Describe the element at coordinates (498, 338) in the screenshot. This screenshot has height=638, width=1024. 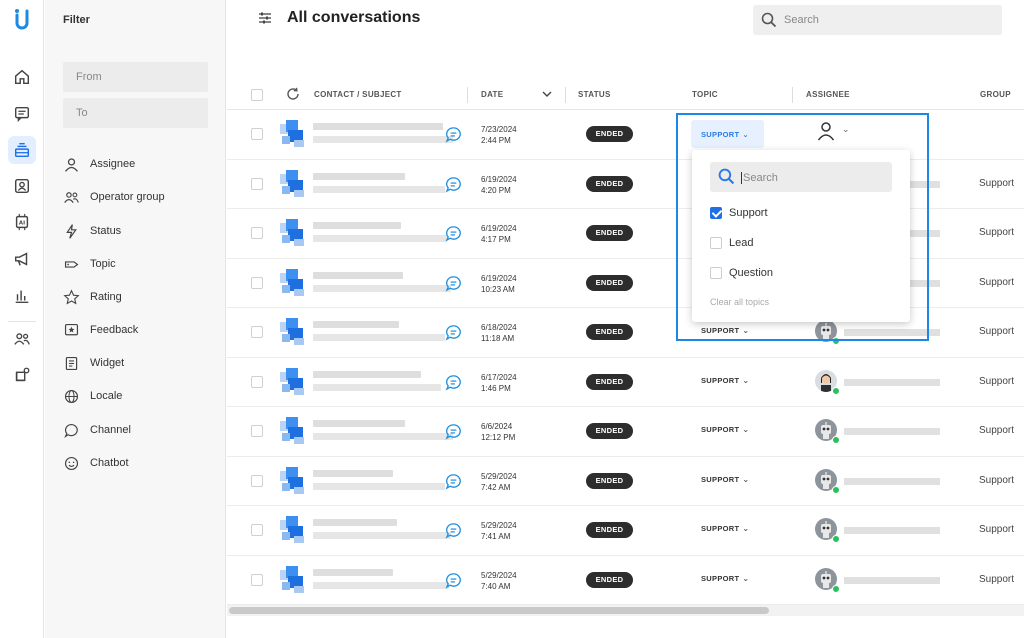
I see `time-value: 11:18 AM` at that location.